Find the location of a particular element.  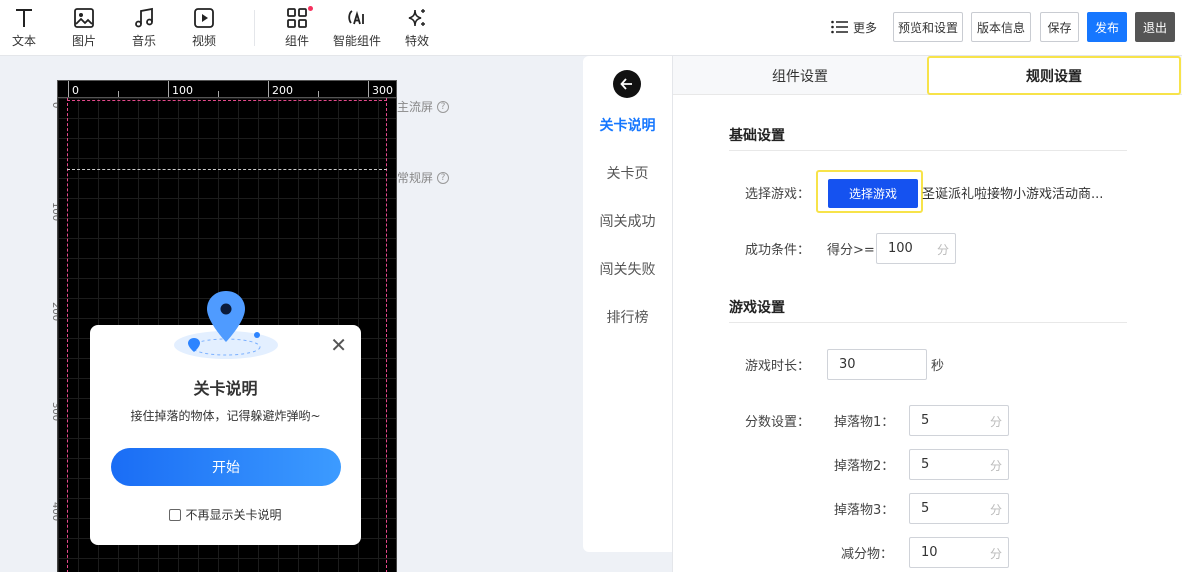

nav-item-level-description: 关卡说明 is located at coordinates (627, 125).